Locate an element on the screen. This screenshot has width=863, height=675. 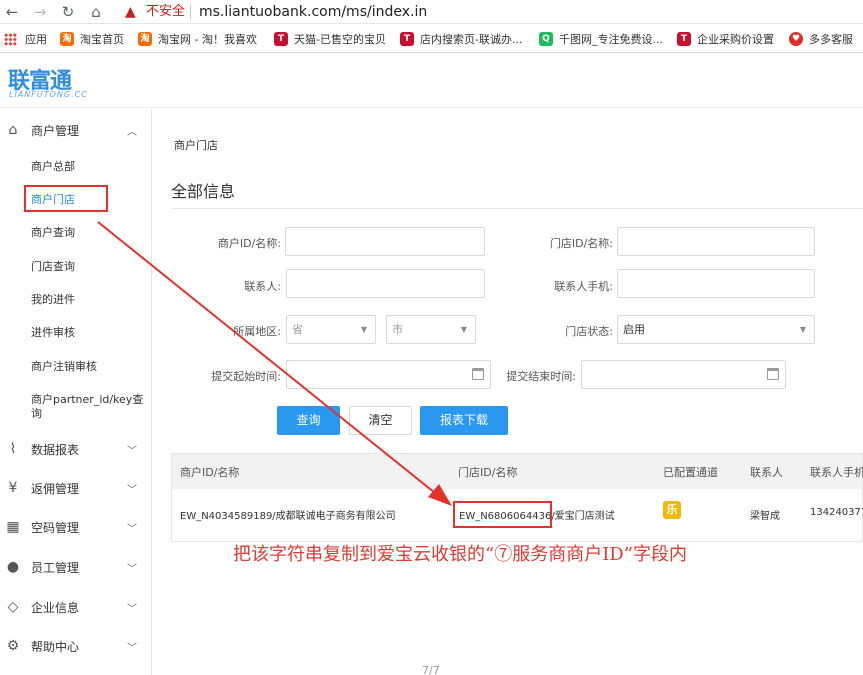
bookmark-apps: 应用 is located at coordinates (25, 39).